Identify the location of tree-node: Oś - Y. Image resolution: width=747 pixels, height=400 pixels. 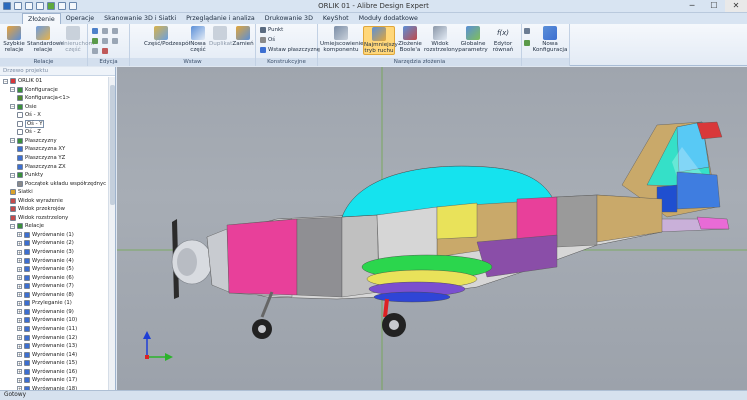
(31, 123).